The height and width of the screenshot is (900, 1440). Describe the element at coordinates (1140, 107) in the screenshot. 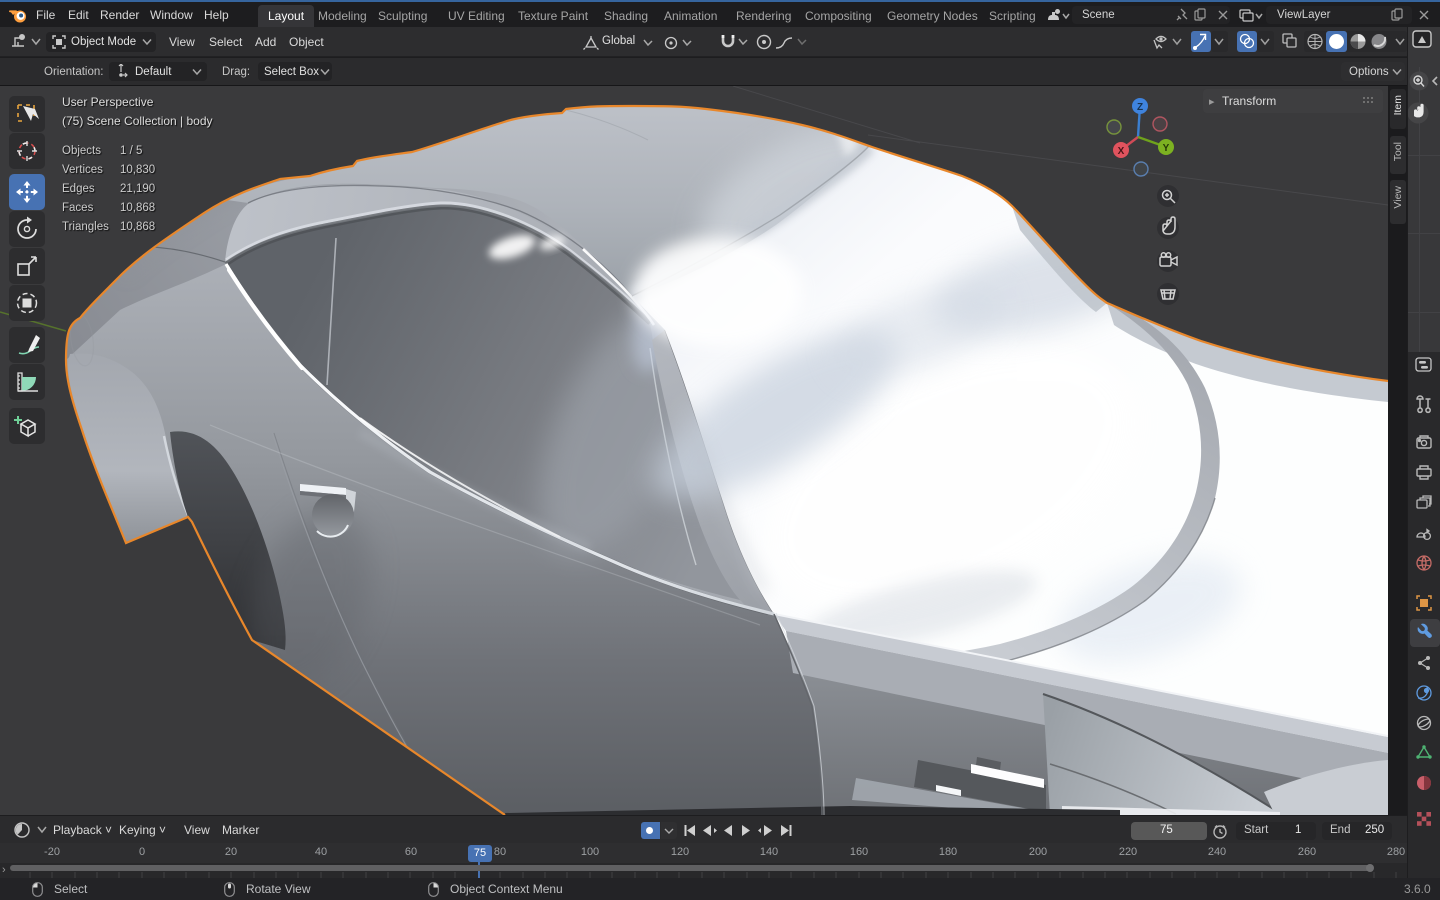

I see `svg-text: Z` at that location.